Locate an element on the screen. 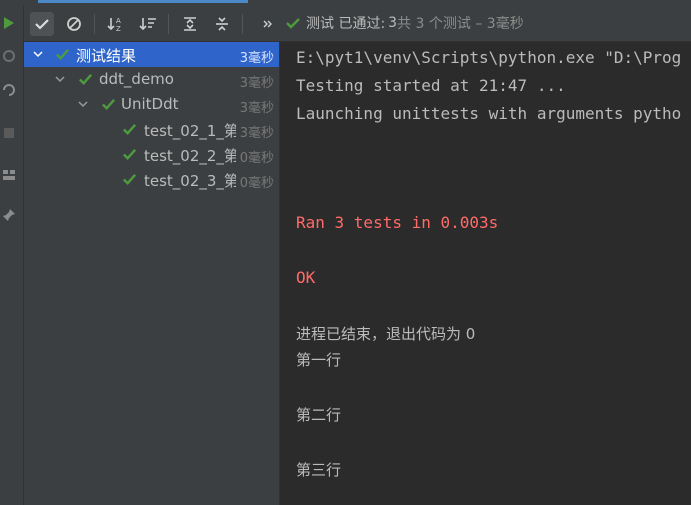  tree-item-label: test_02_3_第 is located at coordinates (190, 181).